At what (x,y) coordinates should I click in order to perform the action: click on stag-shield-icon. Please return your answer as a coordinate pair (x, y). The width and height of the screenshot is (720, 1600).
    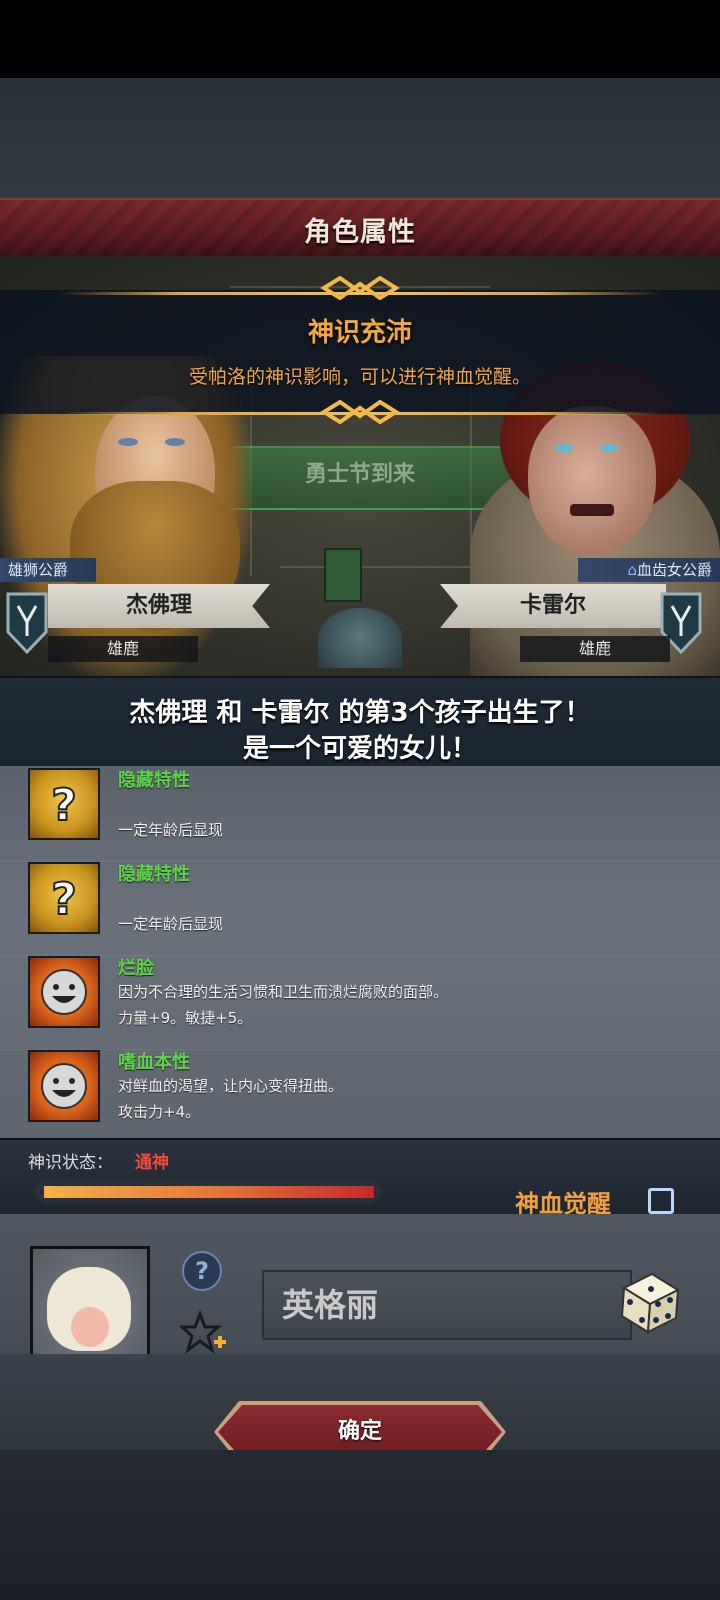
    Looking at the image, I should click on (27, 623).